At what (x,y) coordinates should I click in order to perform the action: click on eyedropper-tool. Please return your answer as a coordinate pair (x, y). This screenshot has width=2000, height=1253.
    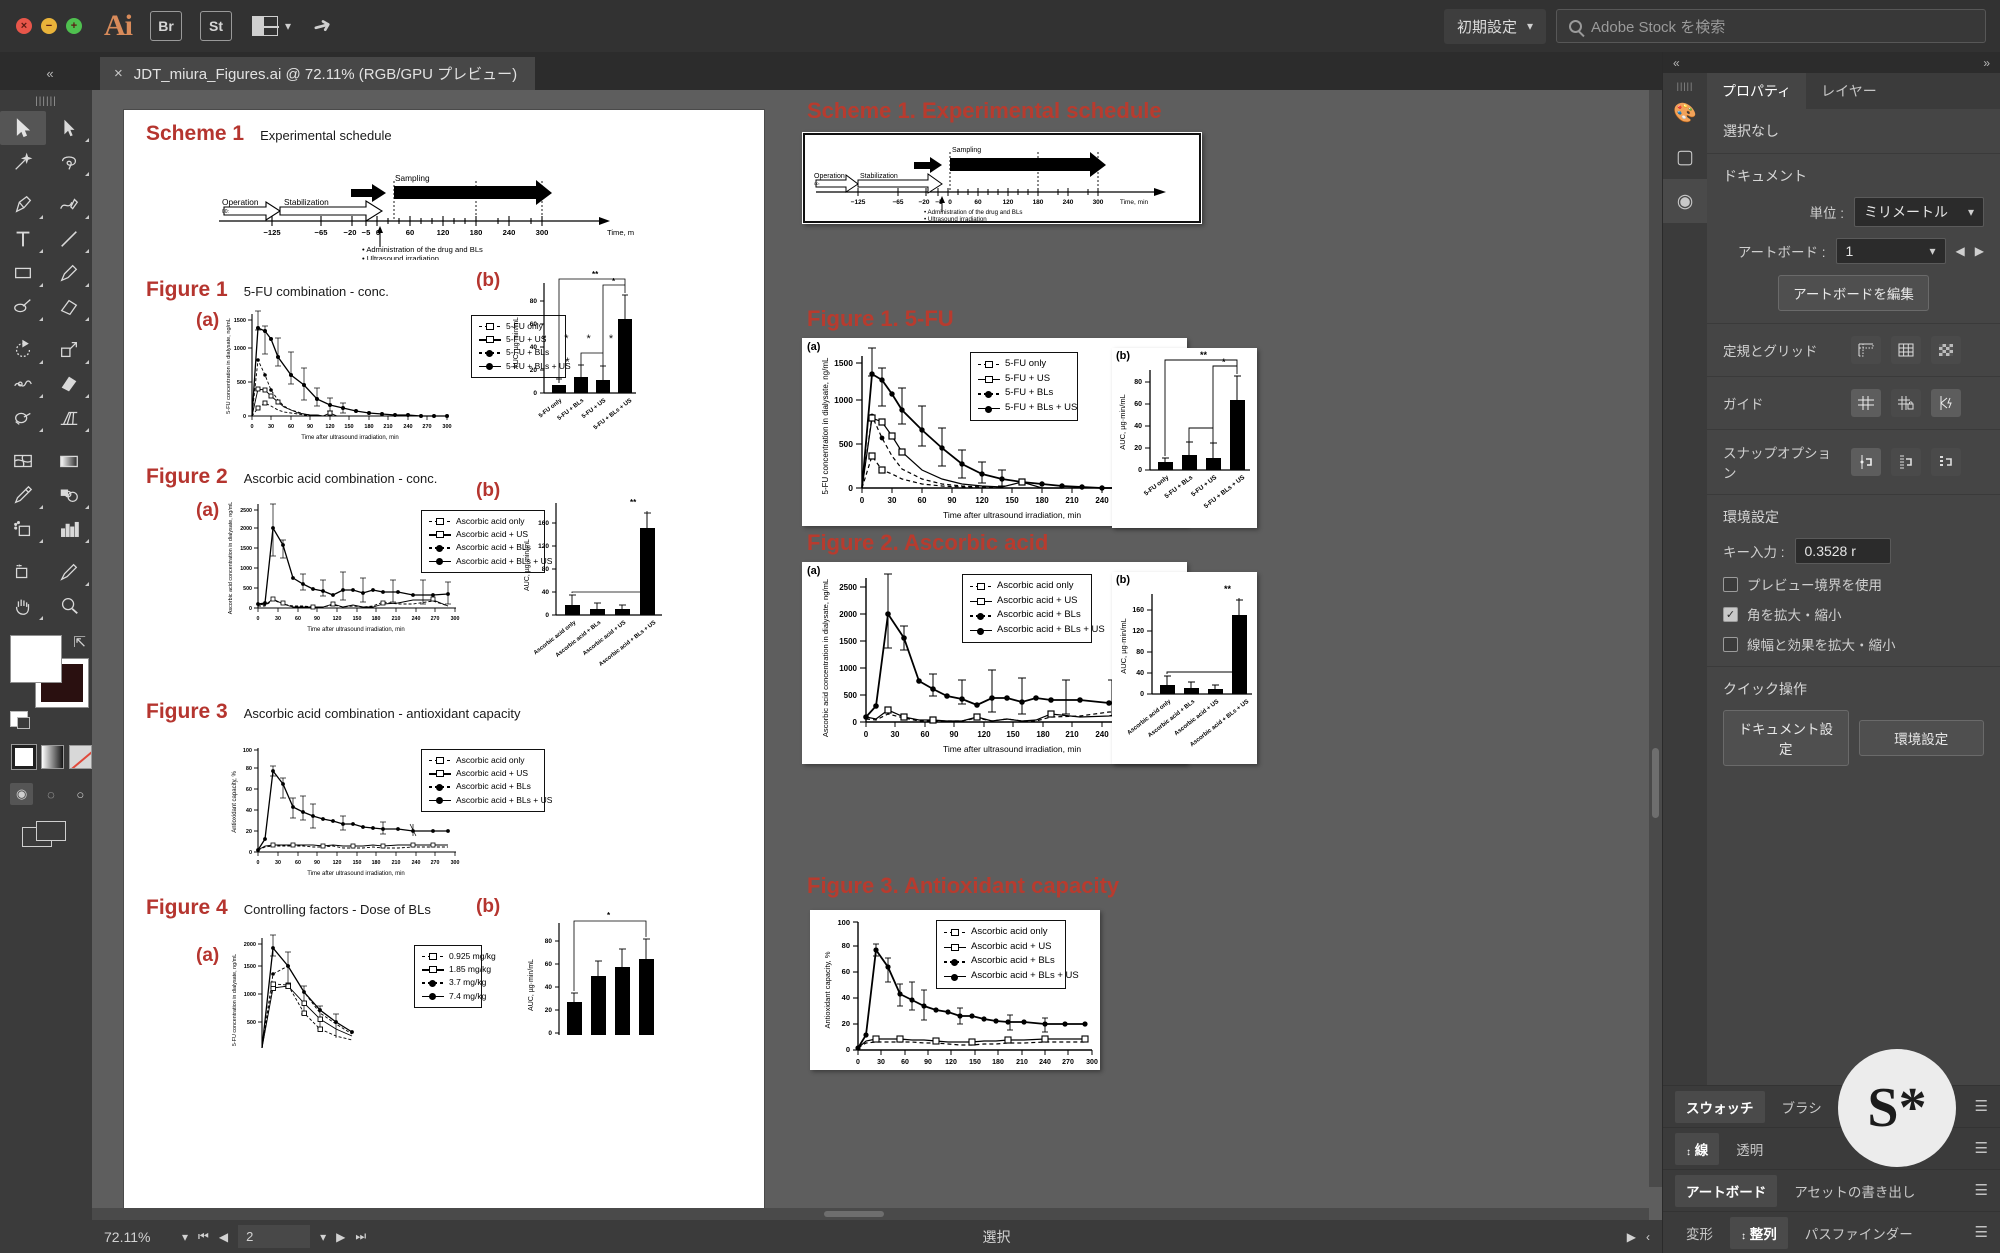
    Looking at the image, I should click on (23, 495).